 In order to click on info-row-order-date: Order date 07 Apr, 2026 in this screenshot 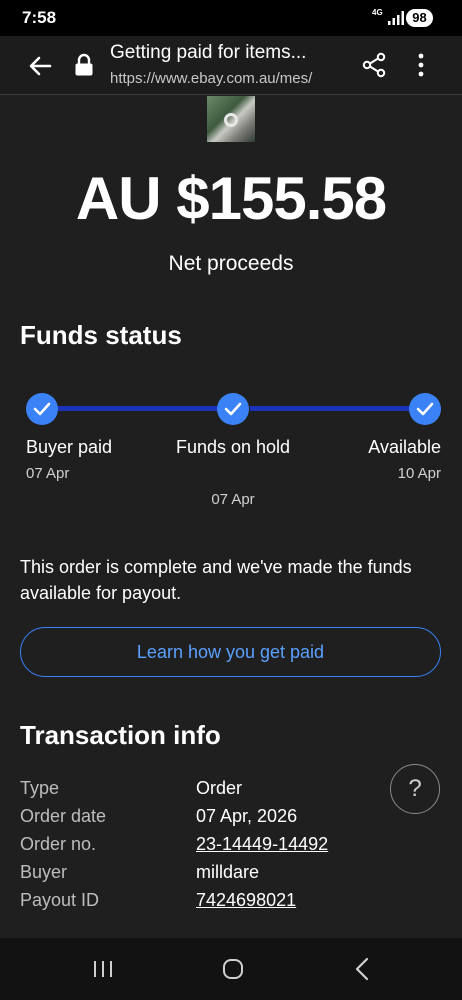, I will do `click(230, 820)`.